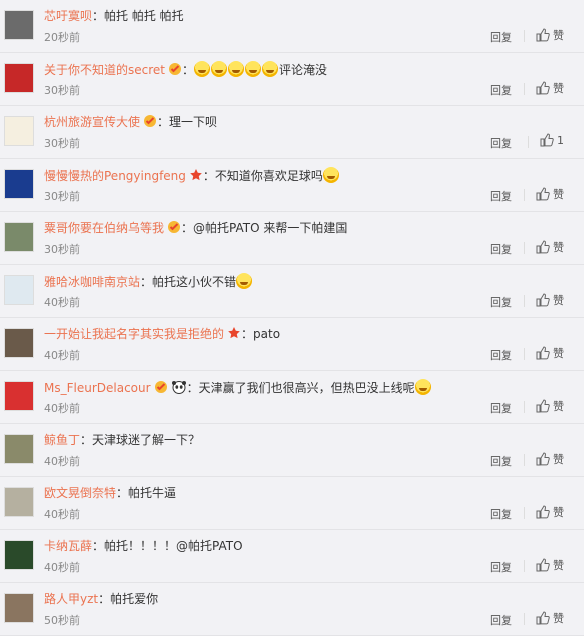 The width and height of the screenshot is (584, 636). I want to click on comment-text: ：帕托爱你, so click(128, 599).